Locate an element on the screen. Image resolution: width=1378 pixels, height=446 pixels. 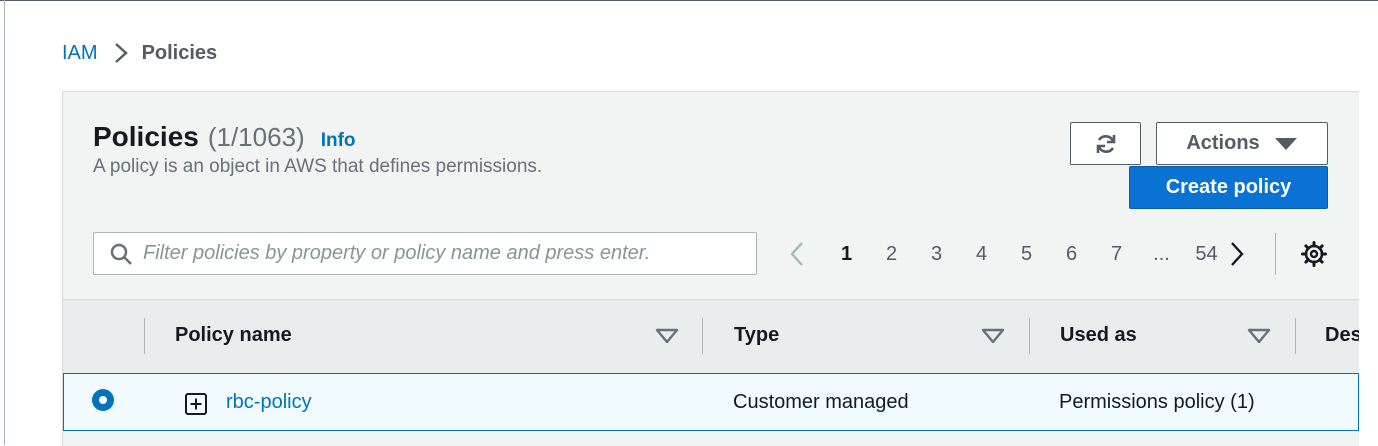
page-7-button: 7 is located at coordinates (1116, 254).